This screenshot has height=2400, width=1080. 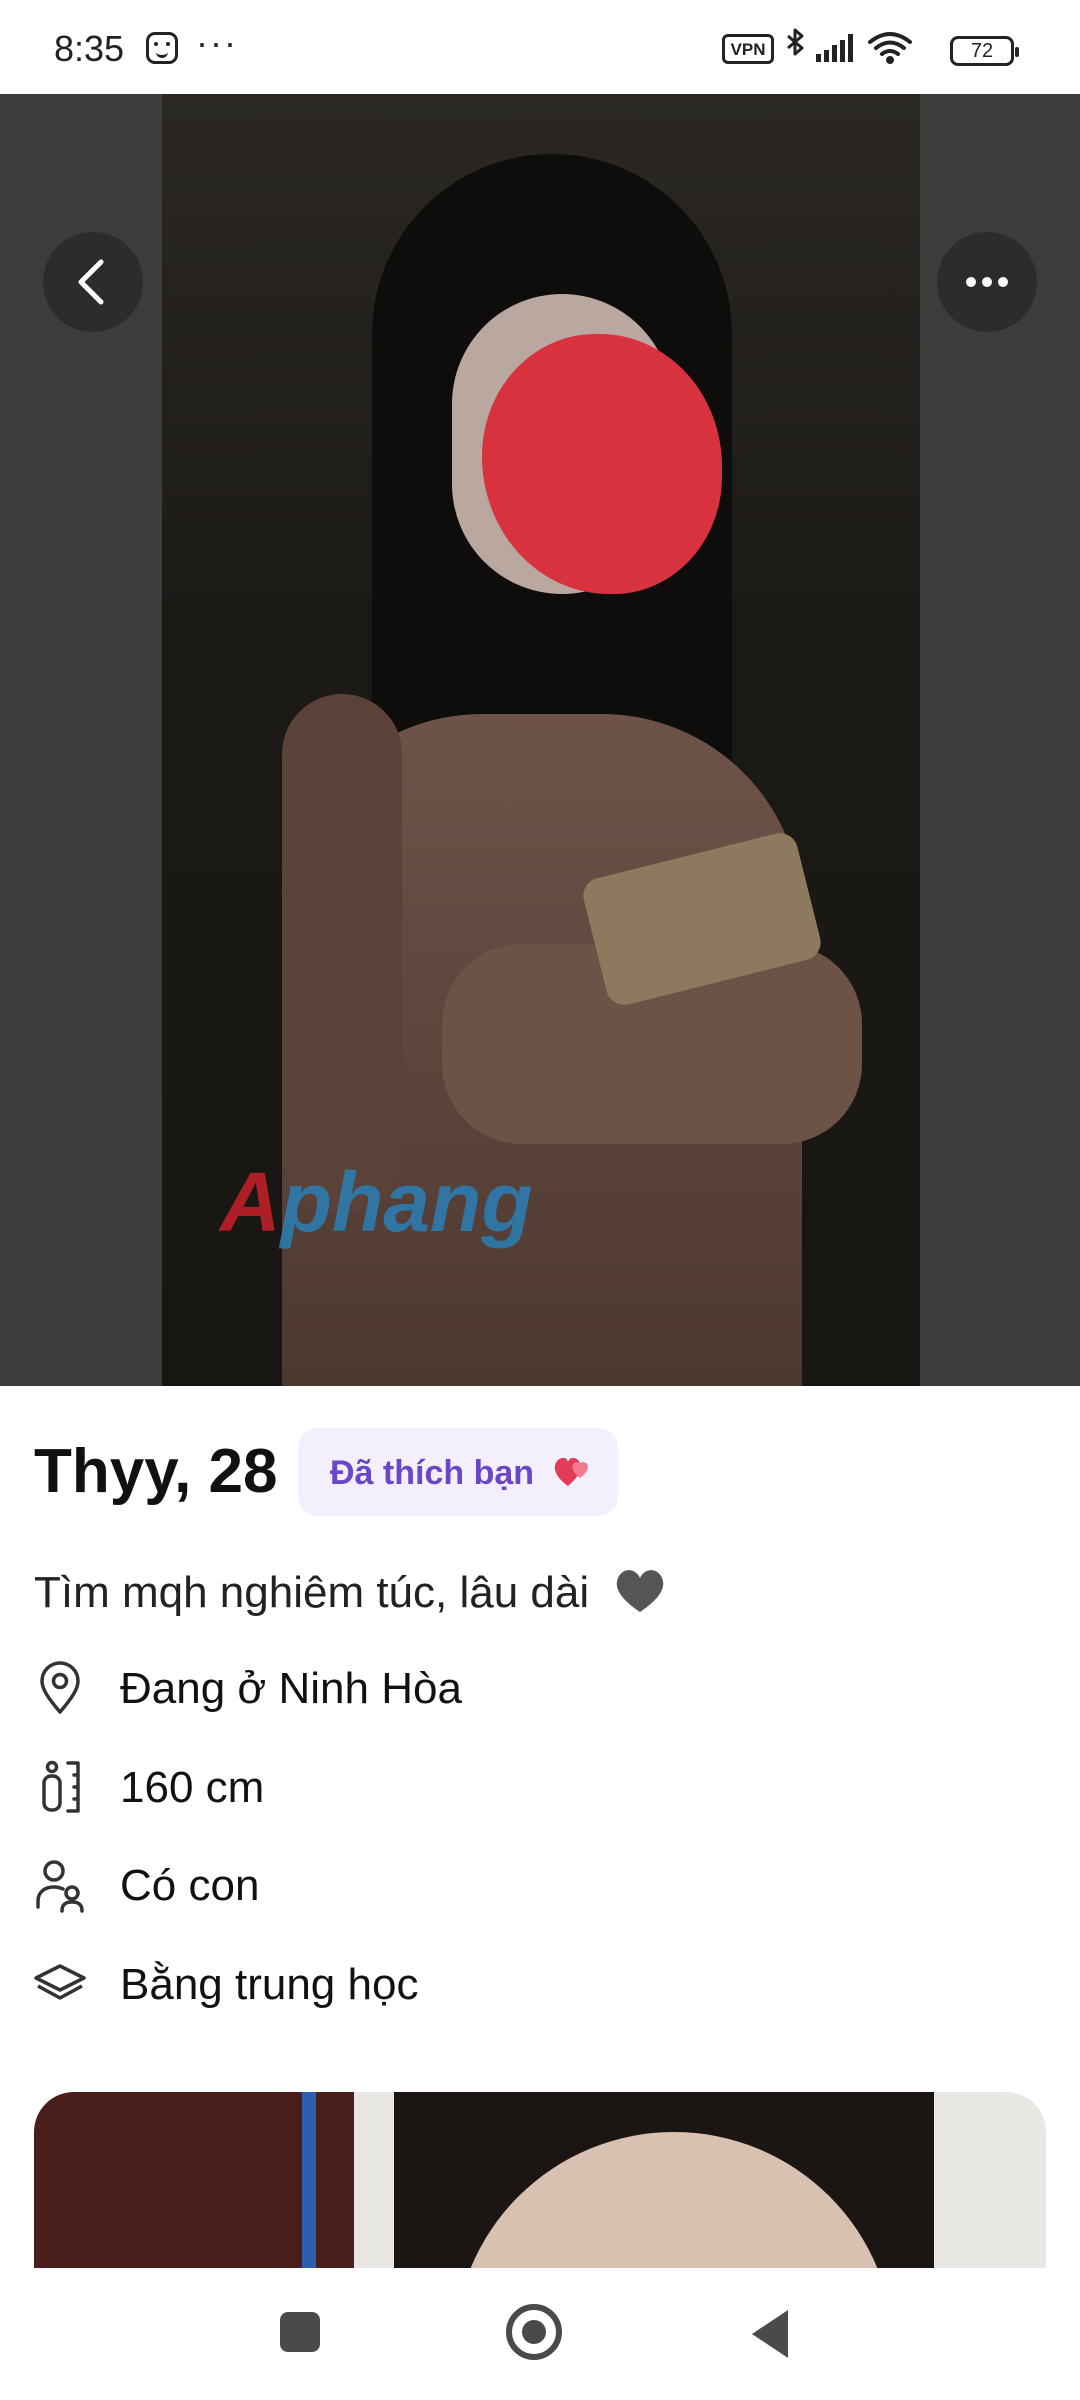 What do you see at coordinates (342, 954) in the screenshot?
I see `photo-arm` at bounding box center [342, 954].